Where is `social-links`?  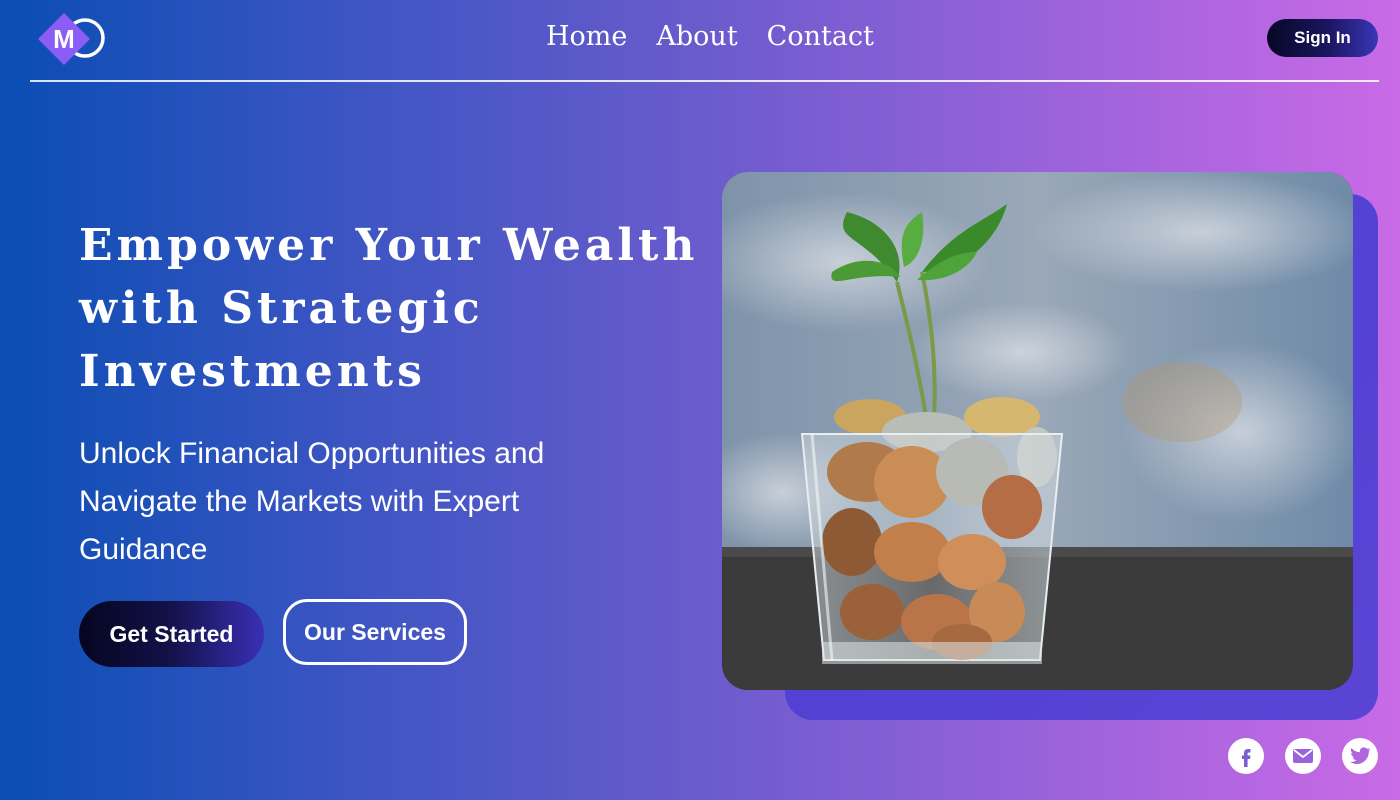
social-links is located at coordinates (1303, 756).